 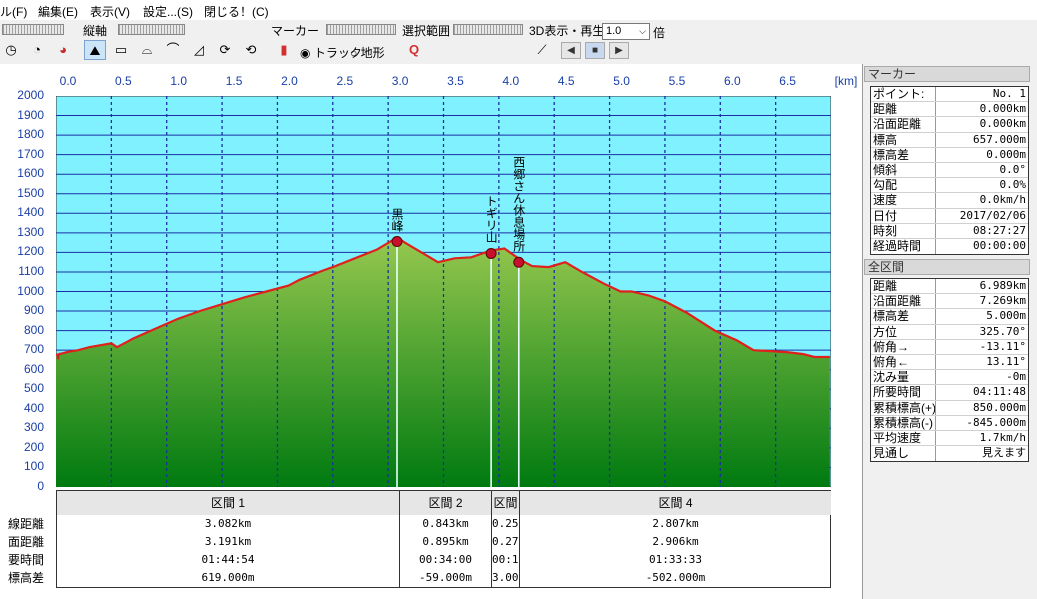 What do you see at coordinates (1013, 185) in the screenshot?
I see `info-value: 0.0%` at bounding box center [1013, 185].